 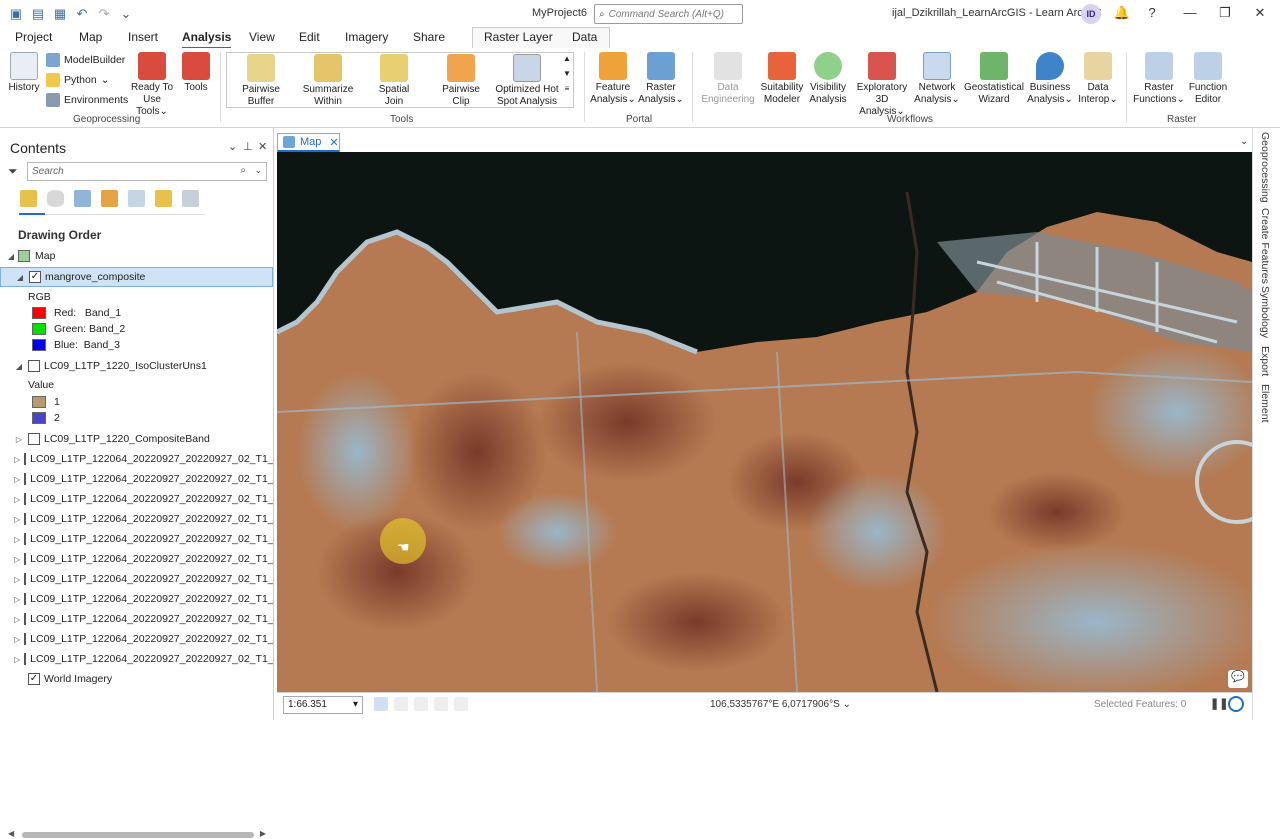 What do you see at coordinates (1091, 14) in the screenshot?
I see `avatar: ID` at bounding box center [1091, 14].